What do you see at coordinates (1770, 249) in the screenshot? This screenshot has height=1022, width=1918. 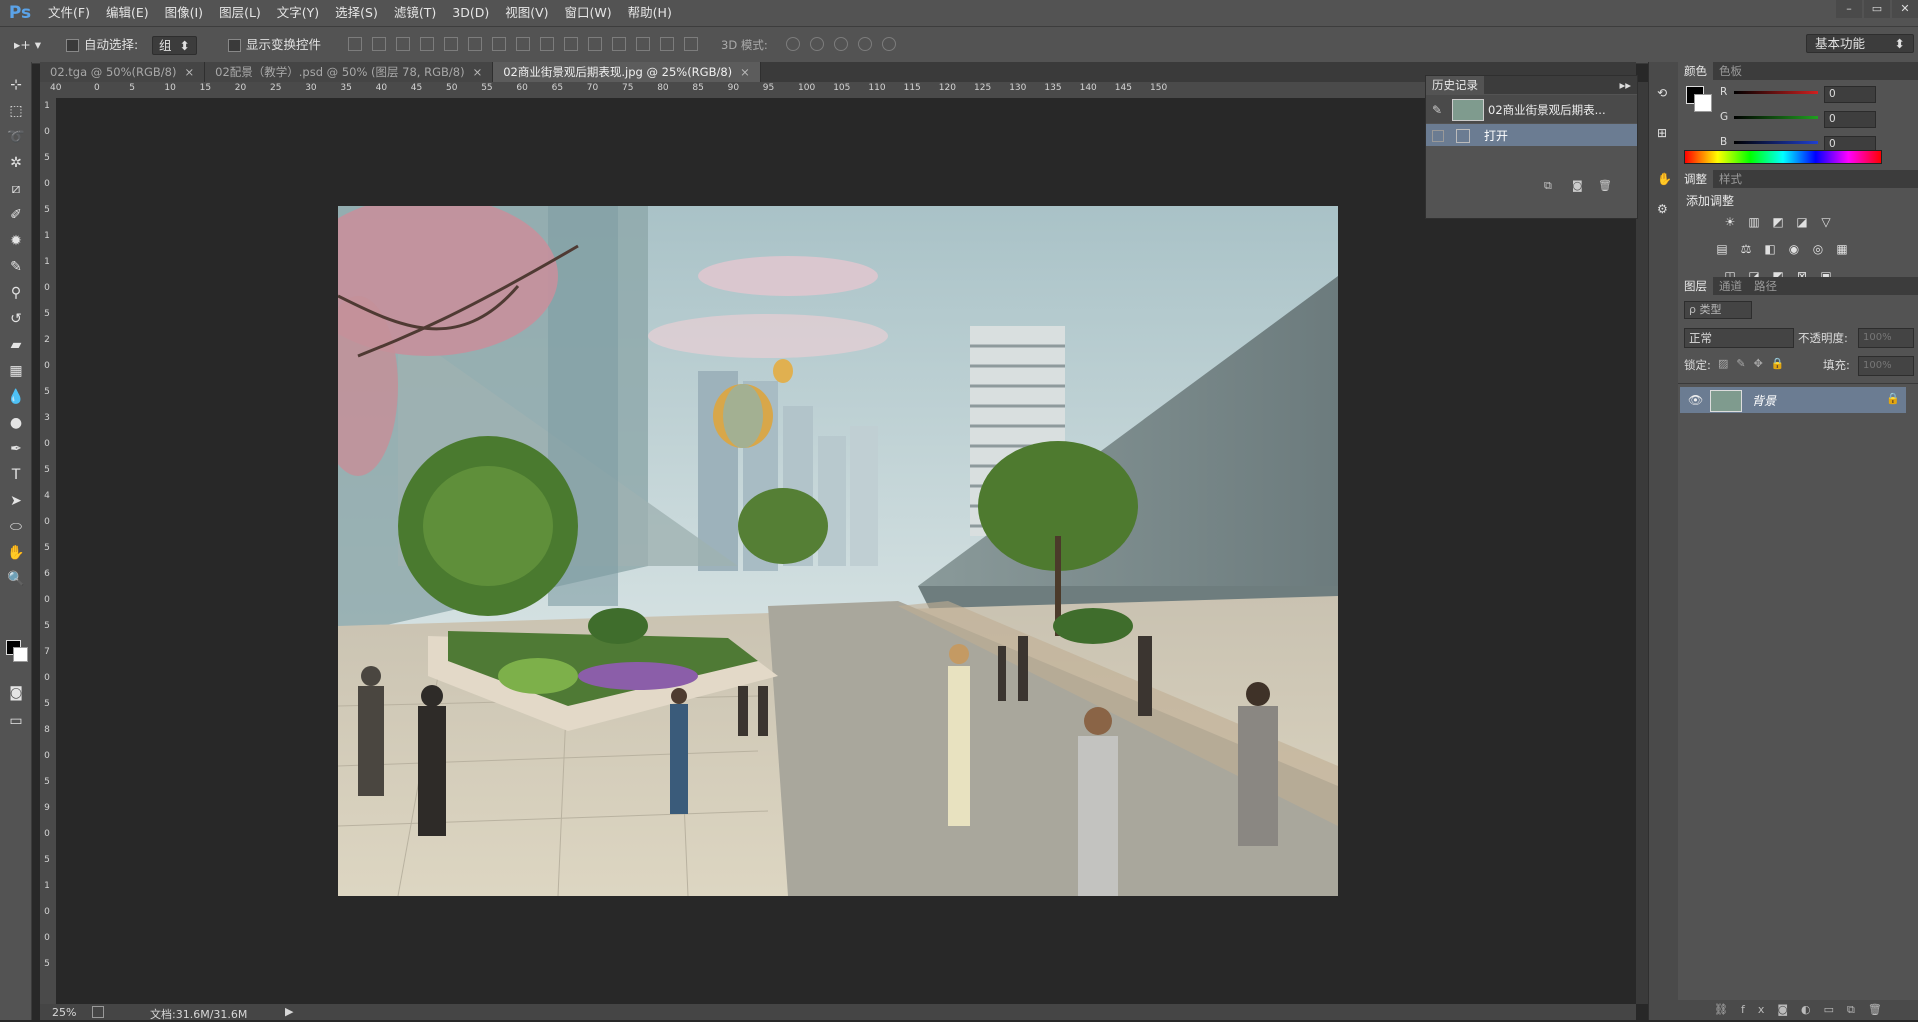 I see `adjustment-icon: ◧` at bounding box center [1770, 249].